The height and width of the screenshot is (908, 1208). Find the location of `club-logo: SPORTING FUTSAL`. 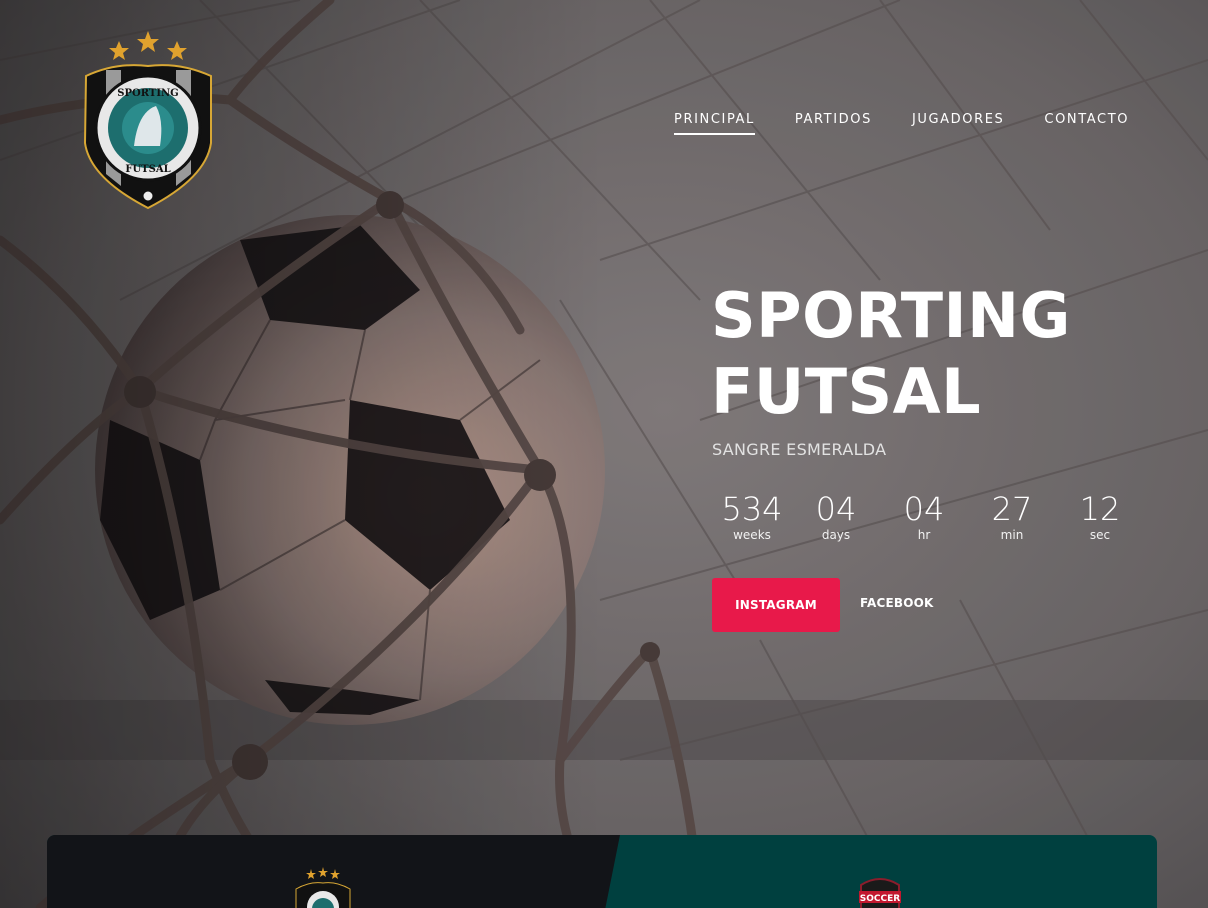

club-logo: SPORTING FUTSAL is located at coordinates (148, 120).